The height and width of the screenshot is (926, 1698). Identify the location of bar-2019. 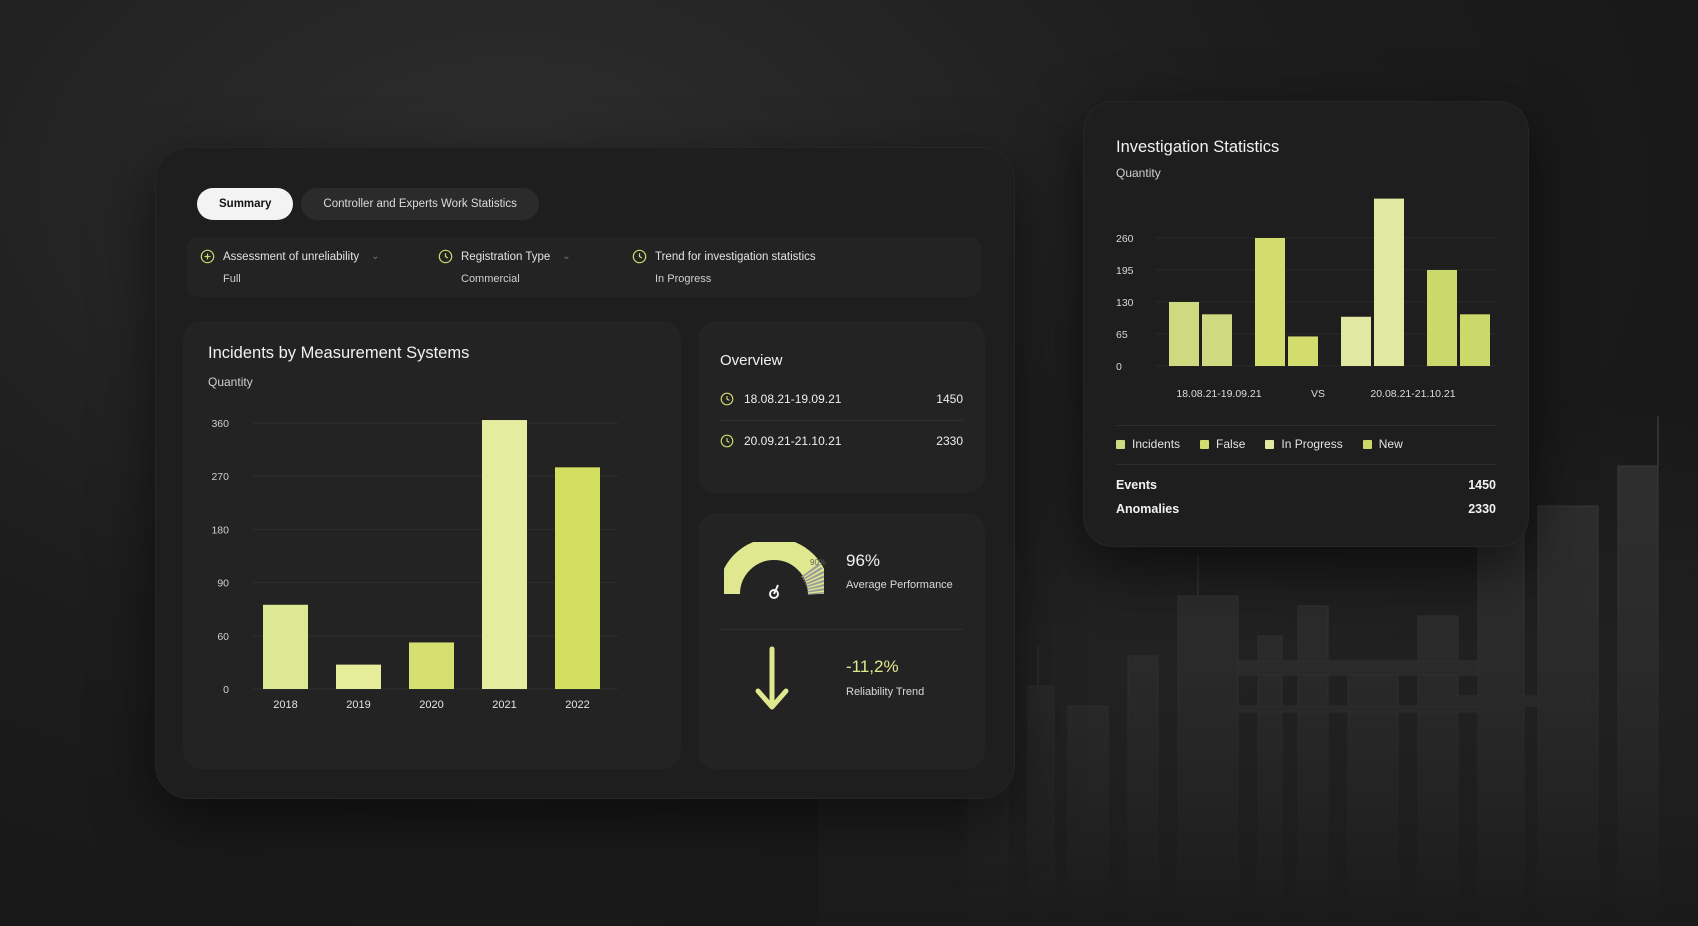
(358, 676).